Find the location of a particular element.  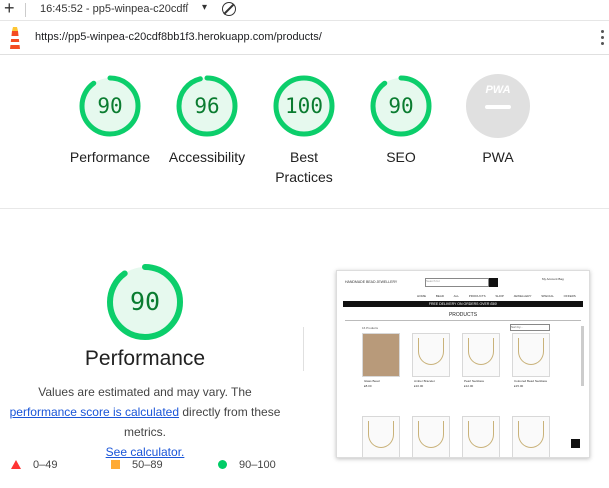

legend-fail-label: 0–49 is located at coordinates (45, 465).